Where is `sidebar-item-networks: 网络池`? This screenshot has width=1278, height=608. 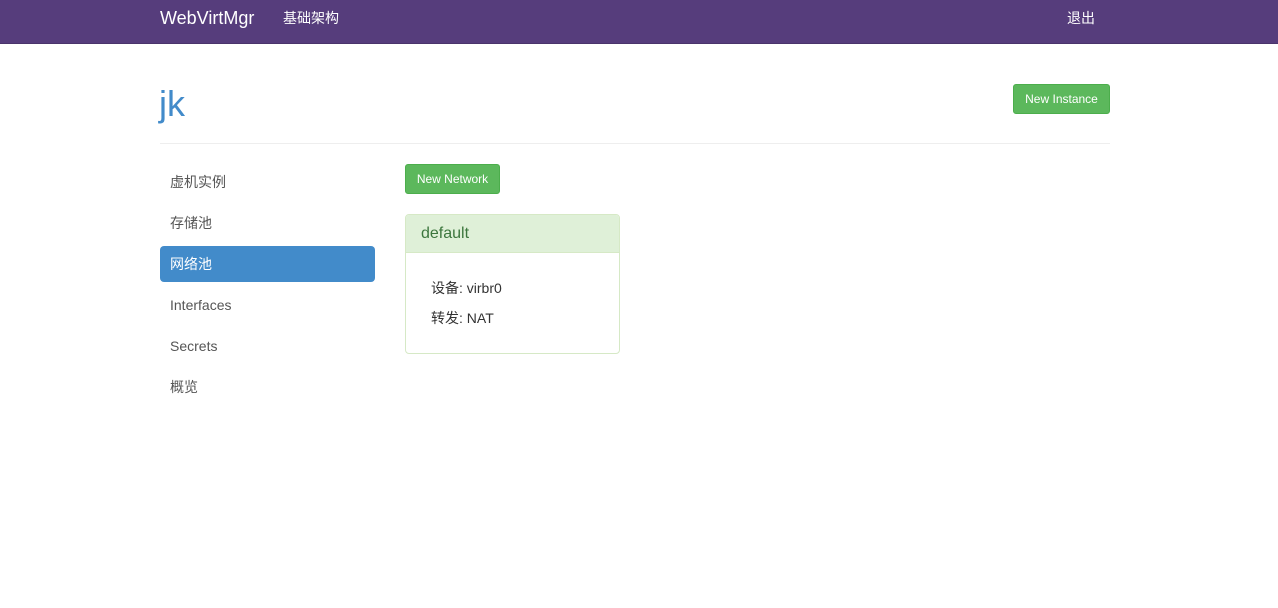
sidebar-item-networks: 网络池 is located at coordinates (267, 264).